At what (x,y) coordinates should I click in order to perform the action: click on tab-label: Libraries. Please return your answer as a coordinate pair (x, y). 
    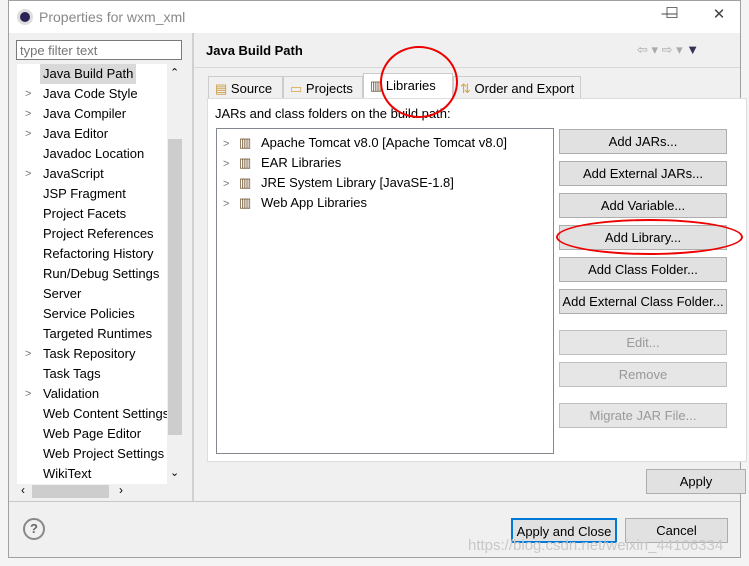
    Looking at the image, I should click on (410, 85).